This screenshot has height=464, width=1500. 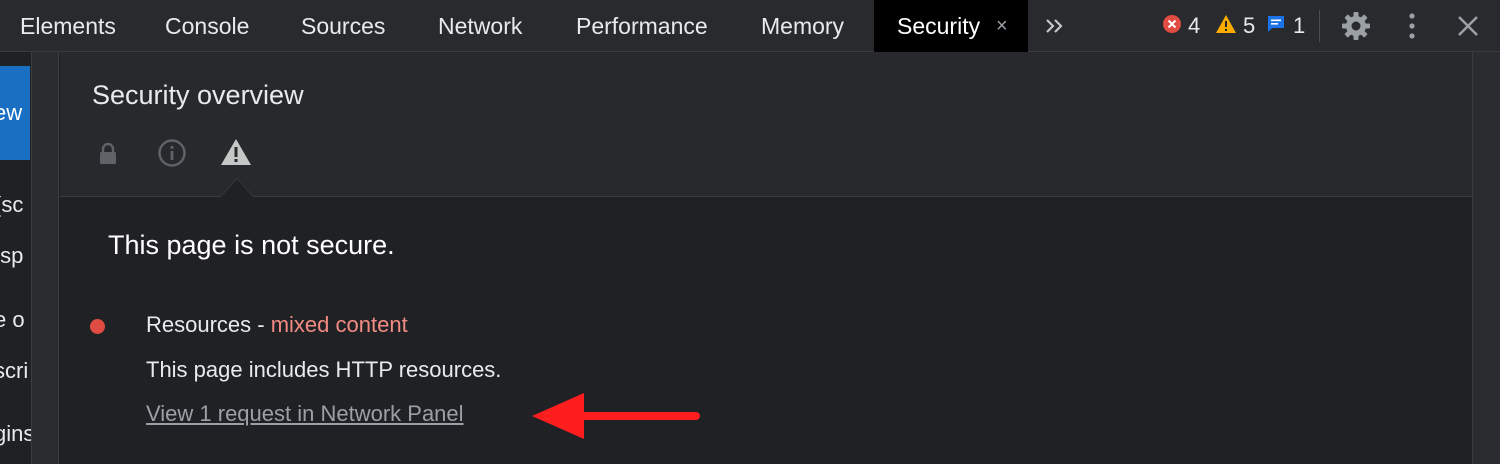 I want to click on kebab-icon, so click(x=1412, y=26).